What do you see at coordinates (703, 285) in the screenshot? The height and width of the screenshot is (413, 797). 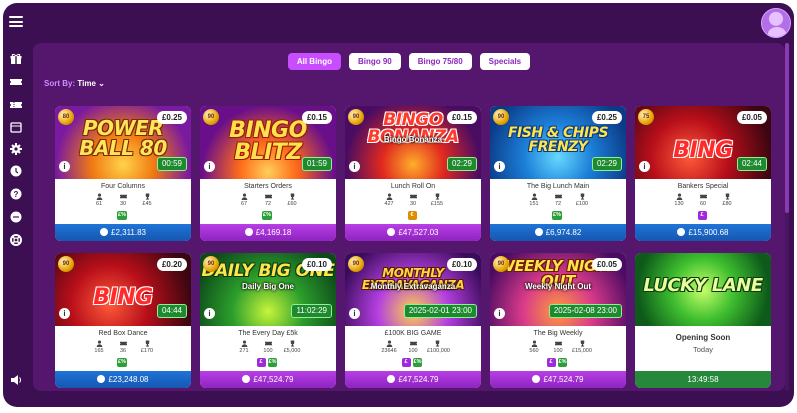 I see `game-logo-text: LUCKY LANE` at bounding box center [703, 285].